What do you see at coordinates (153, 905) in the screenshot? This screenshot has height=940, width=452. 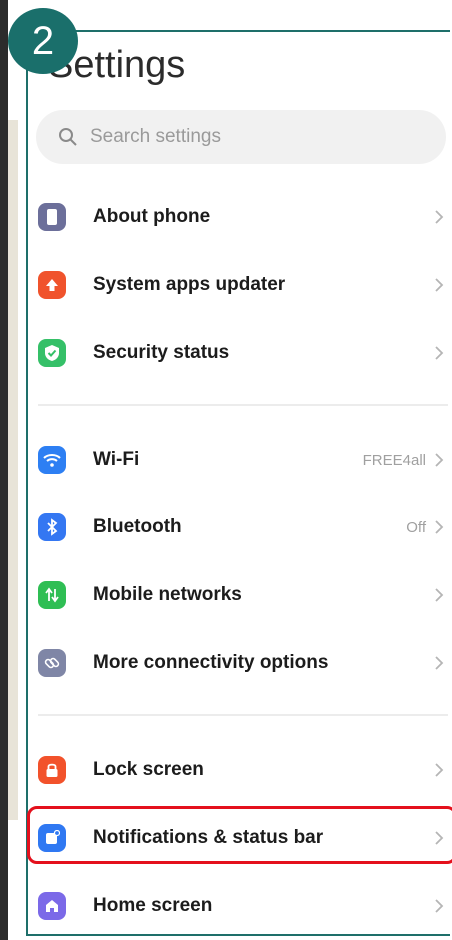 I see `item-label: Home screen` at bounding box center [153, 905].